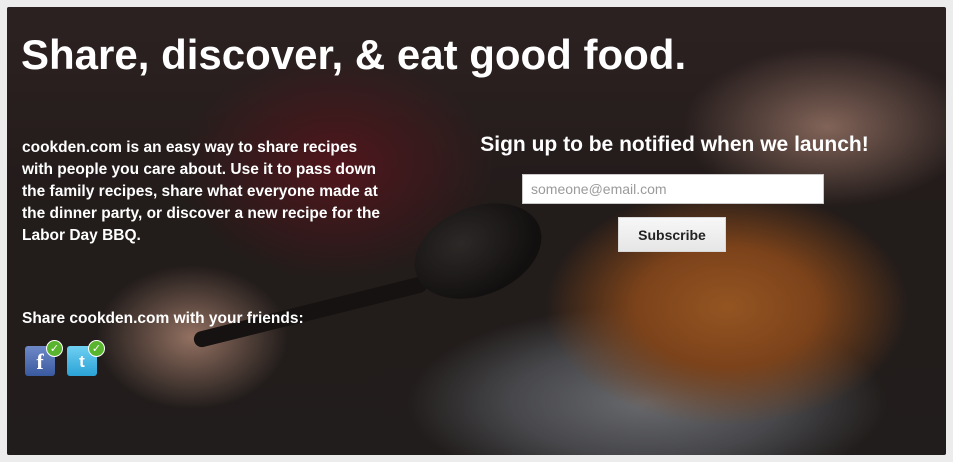  Describe the element at coordinates (354, 54) in the screenshot. I see `page-headline: Share, discover, & eat good food.` at that location.